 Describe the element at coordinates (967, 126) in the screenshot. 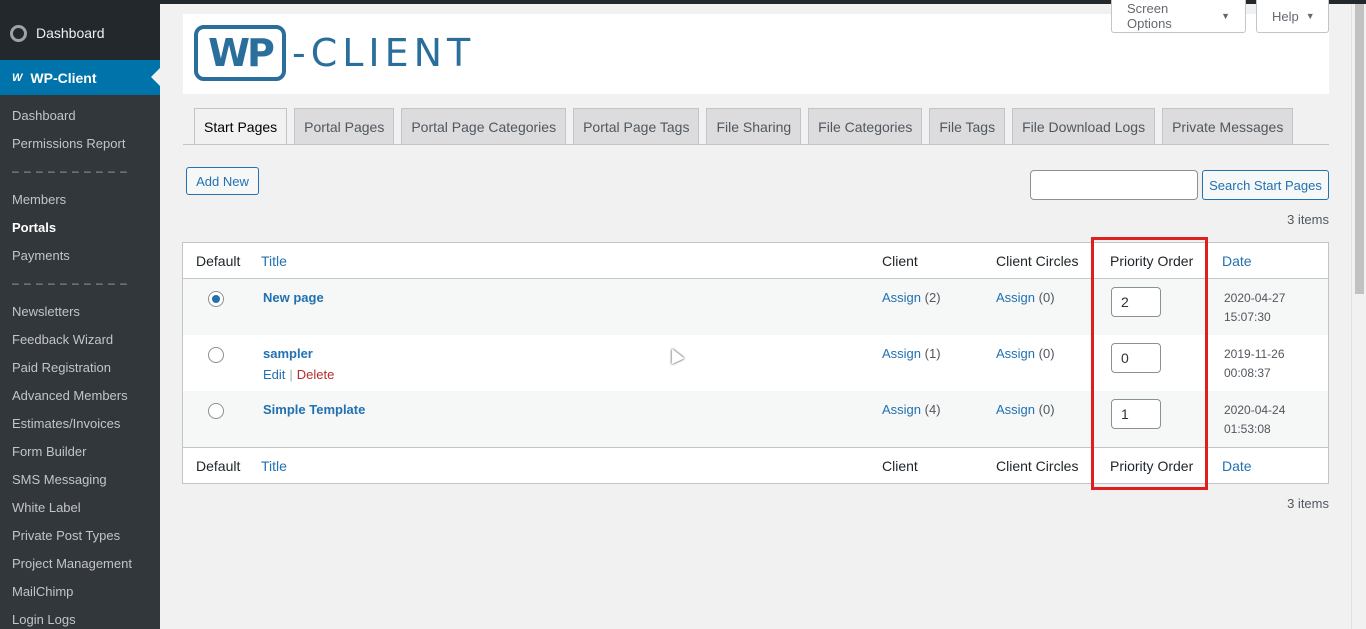

I see `tab-file-tags: File Tags` at that location.